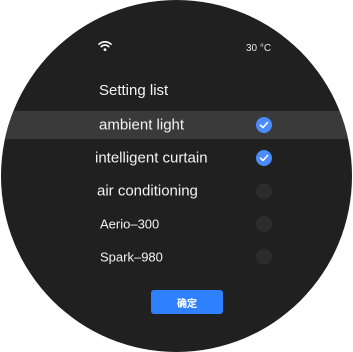  What do you see at coordinates (187, 302) in the screenshot?
I see `confirm-button: 确定` at bounding box center [187, 302].